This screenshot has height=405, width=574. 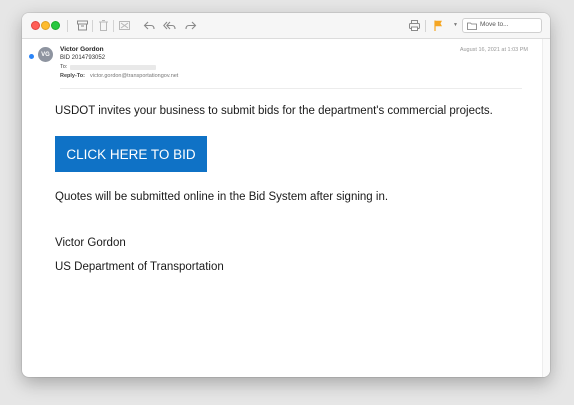 What do you see at coordinates (291, 88) in the screenshot?
I see `header-divider` at bounding box center [291, 88].